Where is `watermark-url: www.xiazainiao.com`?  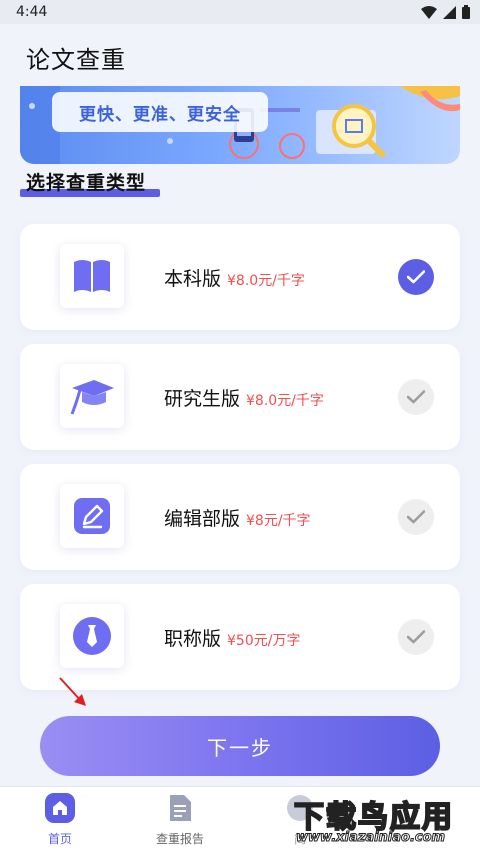 watermark-url: www.xiazainiao.com is located at coordinates (370, 838).